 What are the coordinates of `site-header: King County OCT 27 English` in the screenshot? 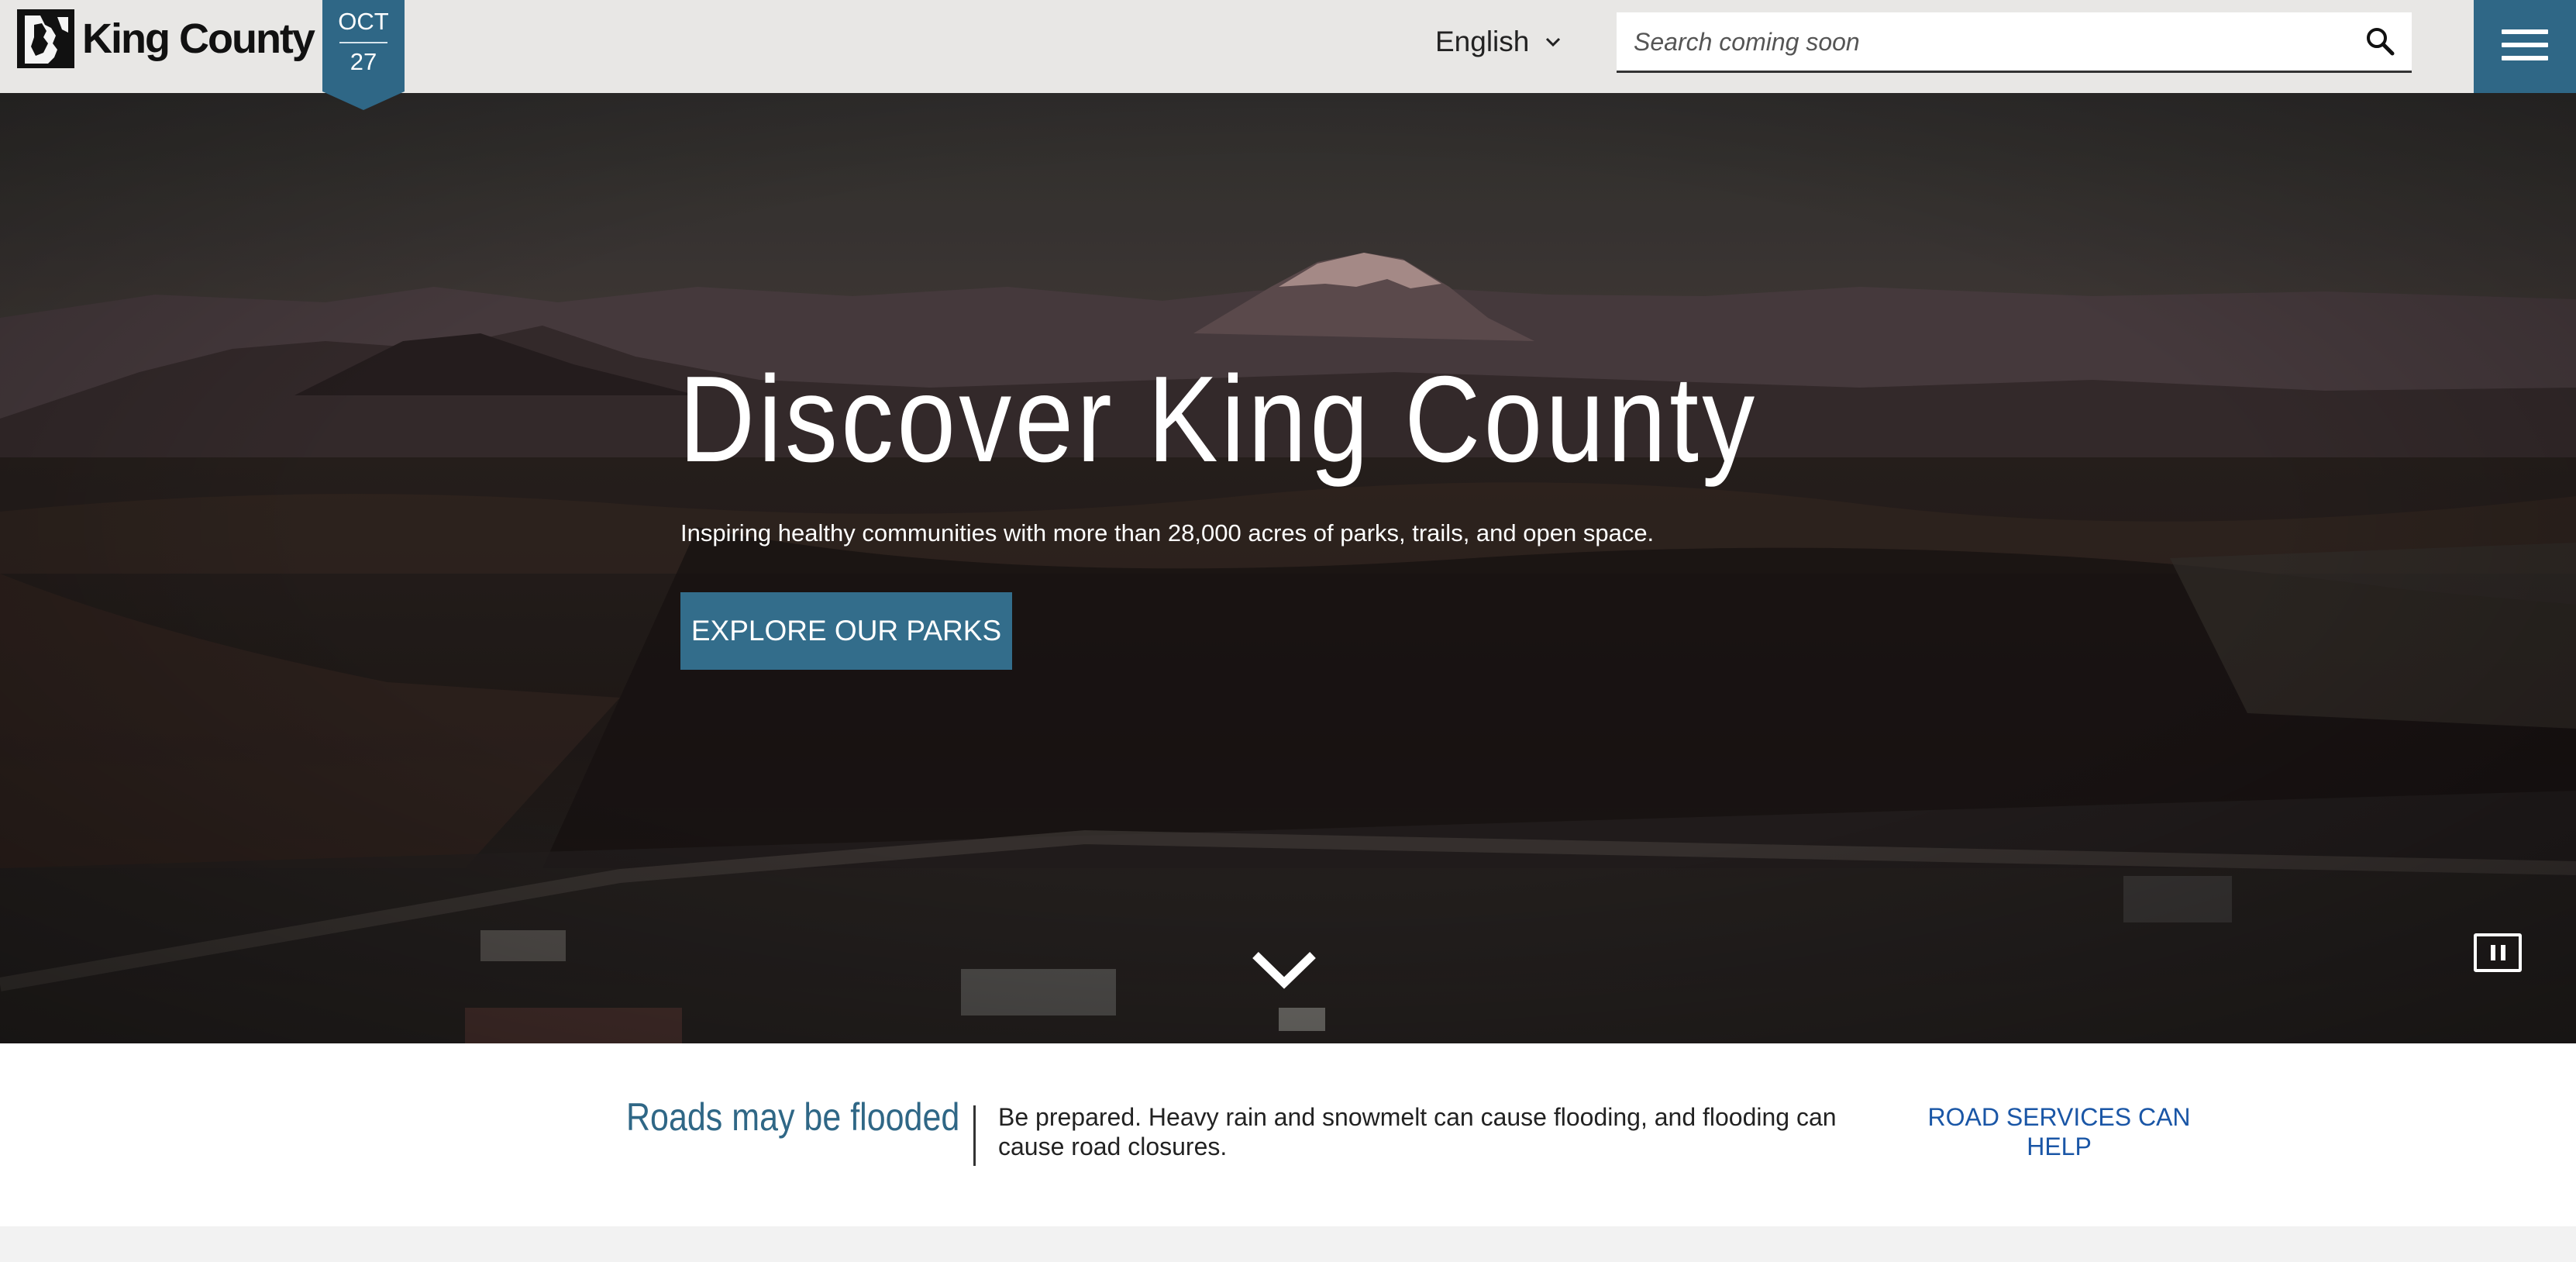 It's located at (1288, 55).